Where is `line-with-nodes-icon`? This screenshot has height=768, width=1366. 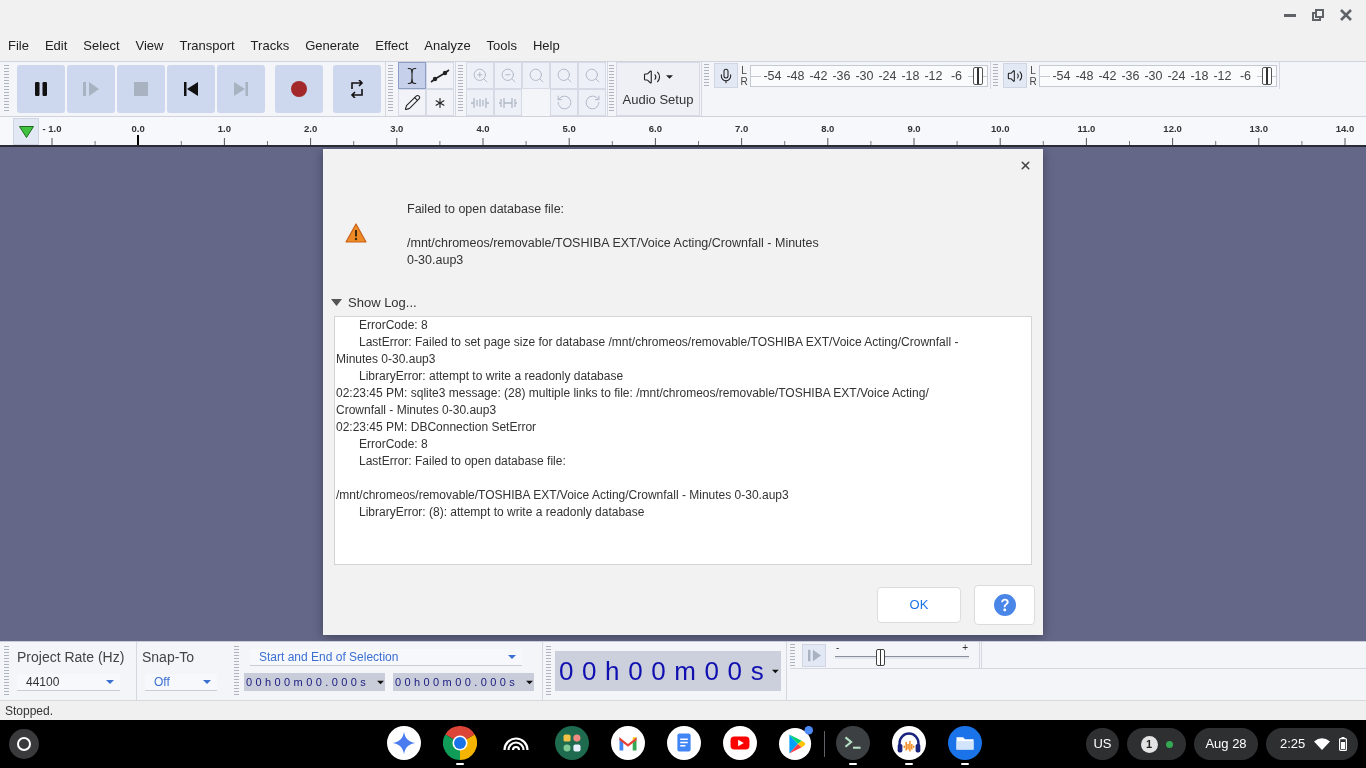
line-with-nodes-icon is located at coordinates (440, 75).